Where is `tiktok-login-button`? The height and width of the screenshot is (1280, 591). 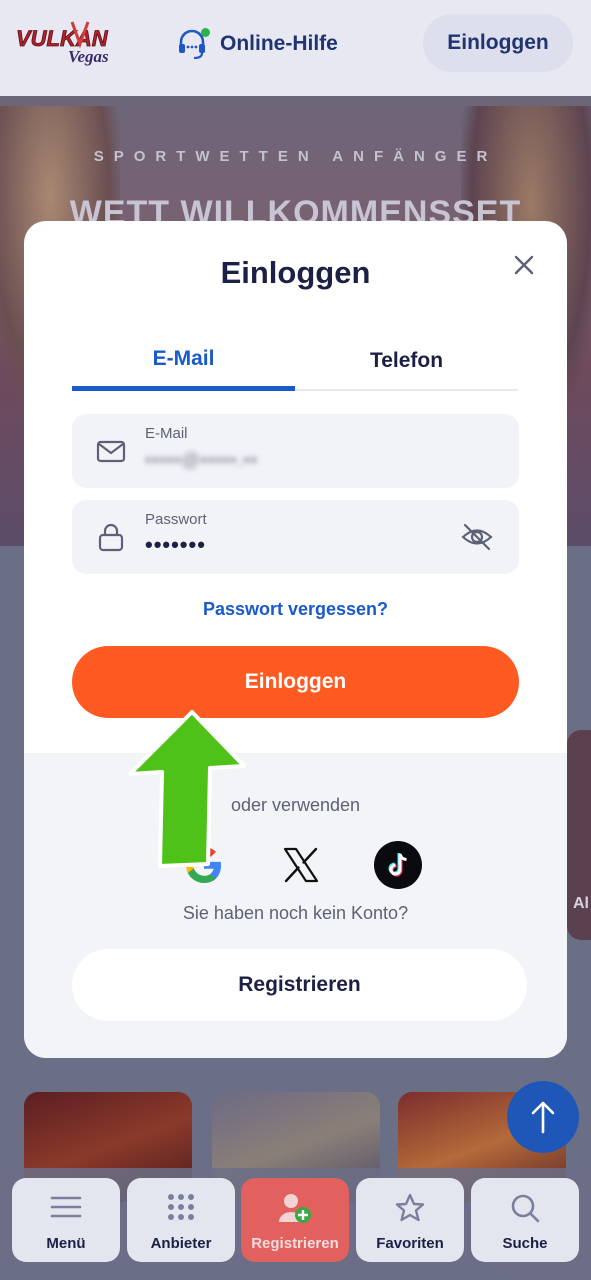 tiktok-login-button is located at coordinates (398, 865).